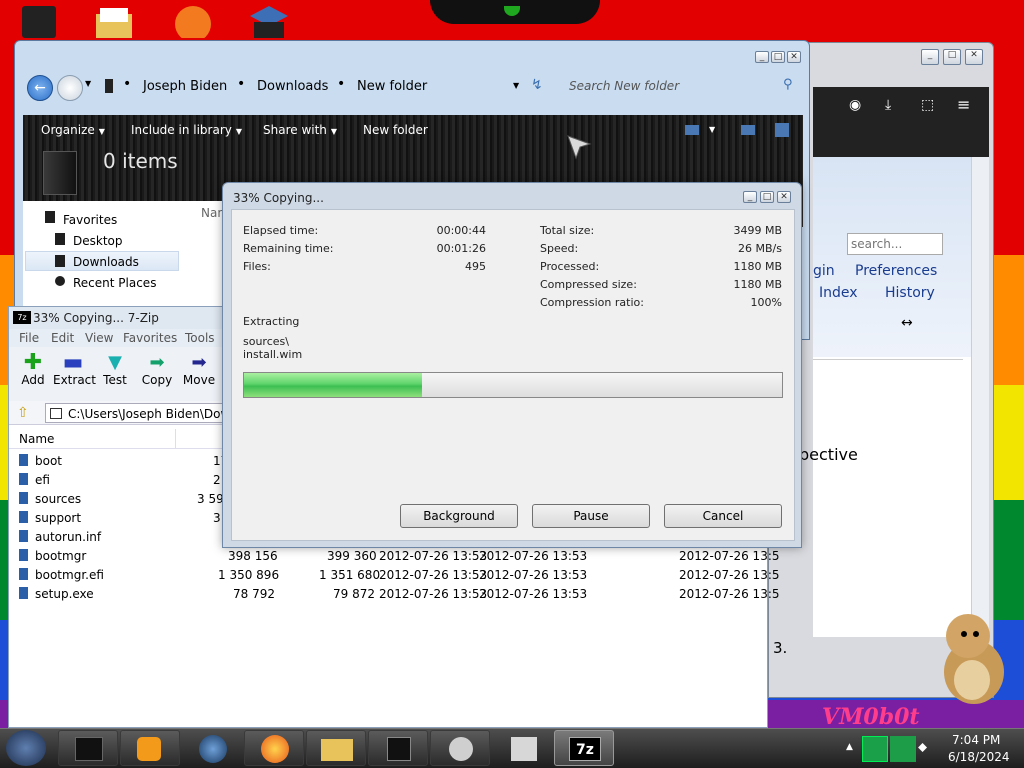 This screenshot has height=768, width=1024. I want to click on taskbar-7zip-icon: 7z, so click(584, 748).